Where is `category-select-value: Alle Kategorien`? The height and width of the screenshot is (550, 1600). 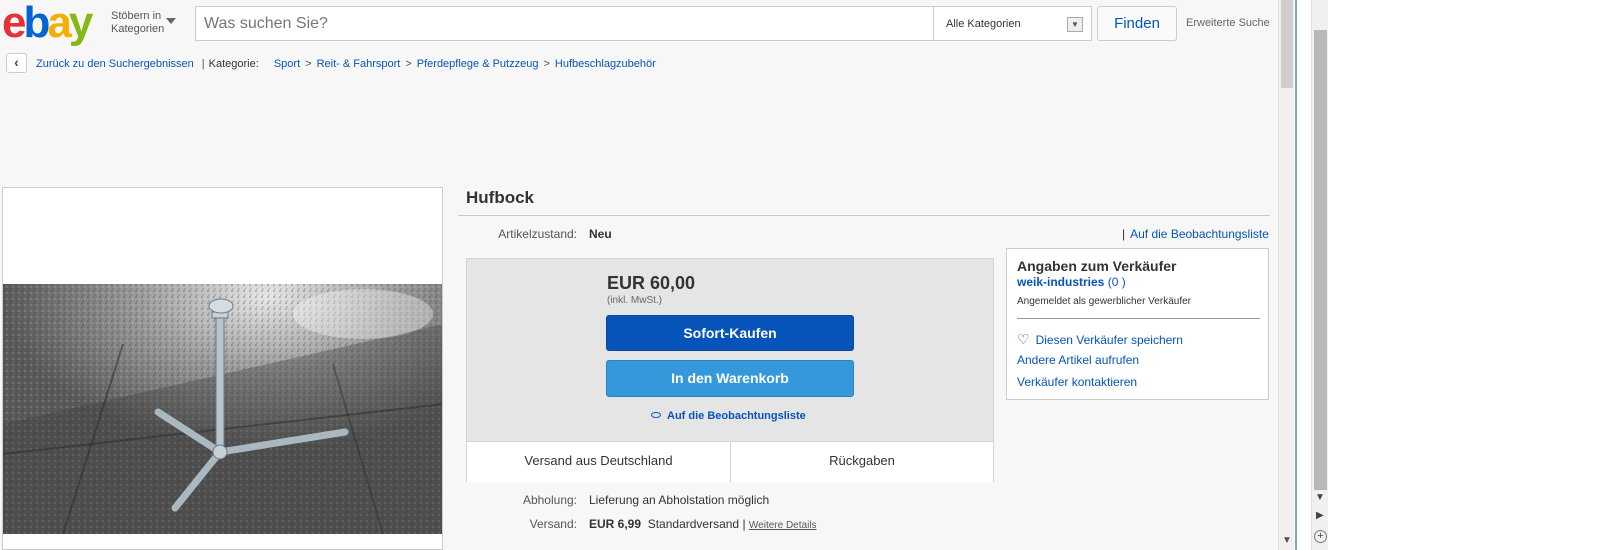
category-select-value: Alle Kategorien is located at coordinates (983, 24).